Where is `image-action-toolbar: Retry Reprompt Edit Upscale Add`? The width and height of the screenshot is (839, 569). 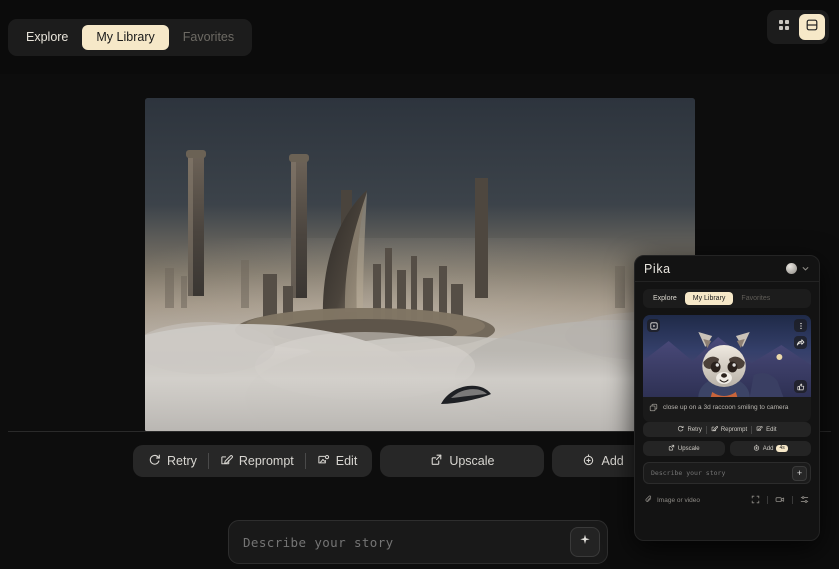 image-action-toolbar: Retry Reprompt Edit Upscale Add is located at coordinates (394, 461).